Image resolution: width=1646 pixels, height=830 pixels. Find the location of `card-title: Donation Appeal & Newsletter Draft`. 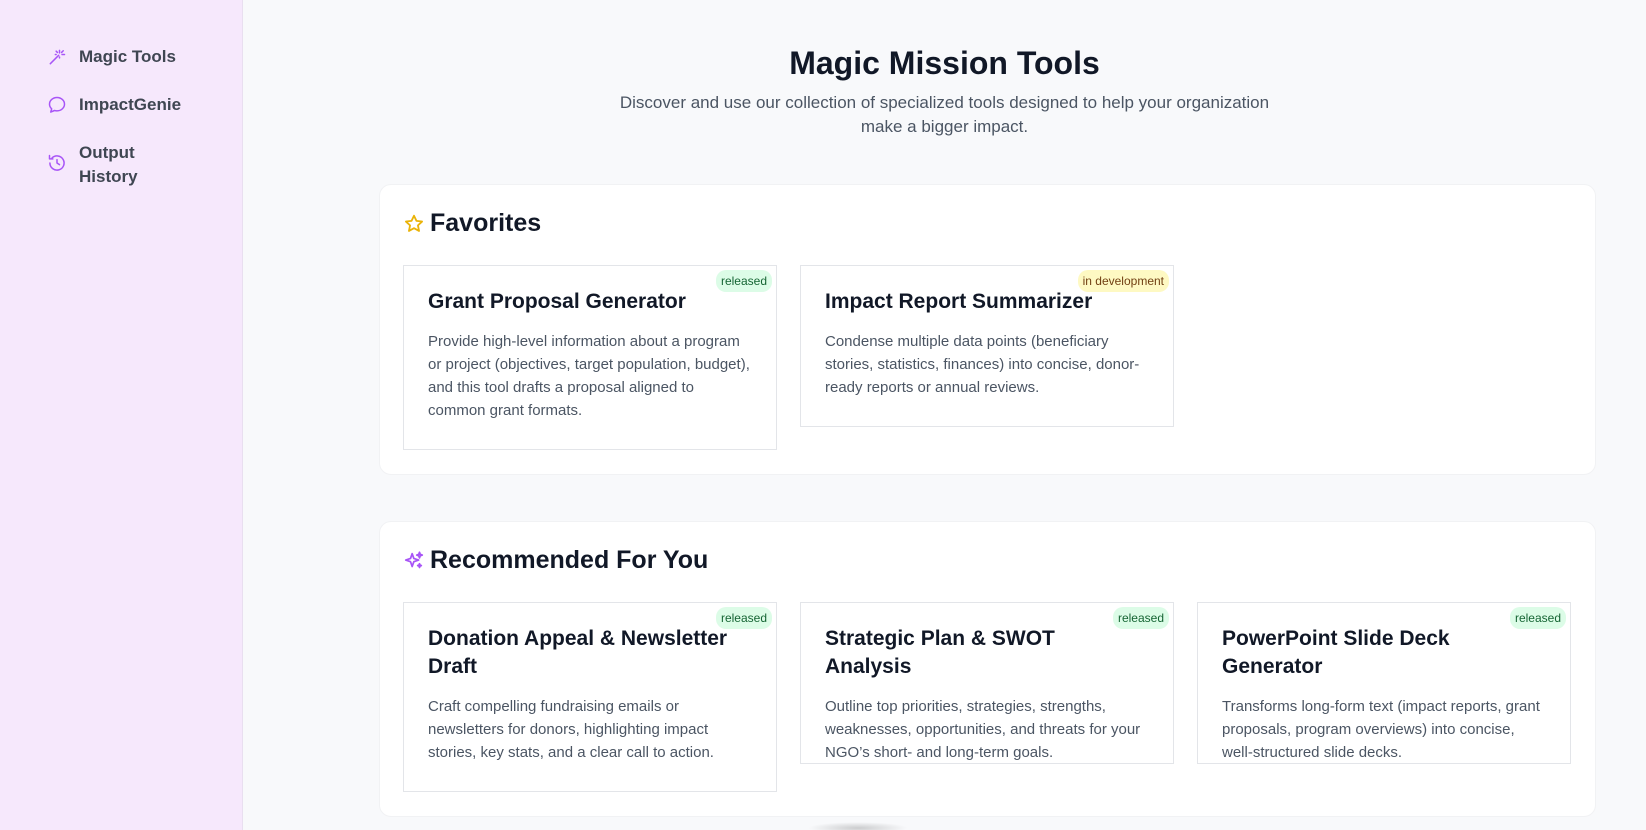

card-title: Donation Appeal & Newsletter Draft is located at coordinates (578, 652).